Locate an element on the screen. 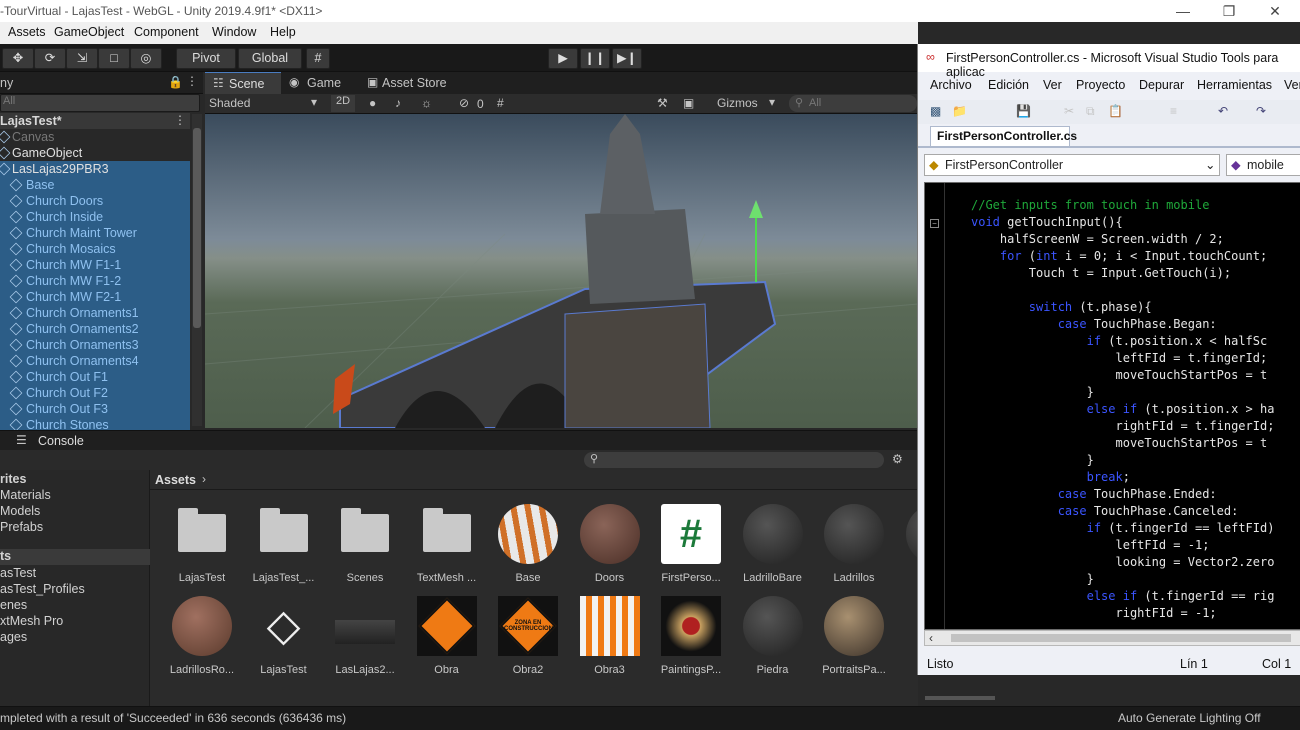  global-button: Global is located at coordinates (270, 58).